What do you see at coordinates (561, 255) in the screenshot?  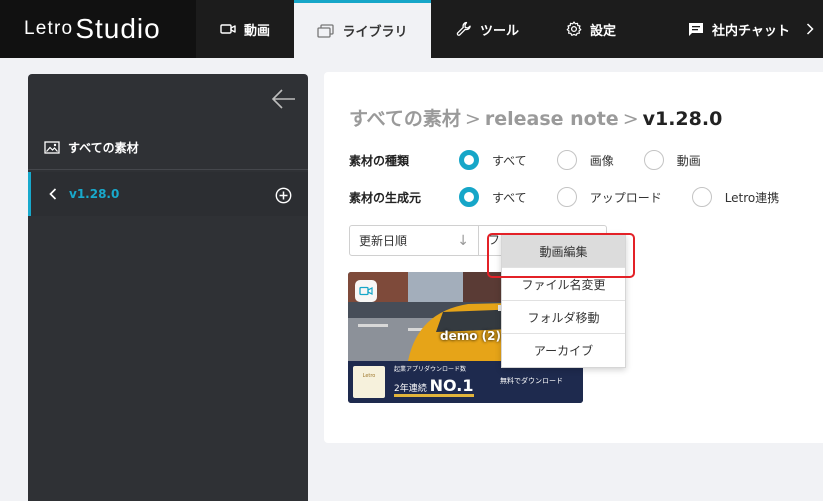 I see `highlight-annotation-box` at bounding box center [561, 255].